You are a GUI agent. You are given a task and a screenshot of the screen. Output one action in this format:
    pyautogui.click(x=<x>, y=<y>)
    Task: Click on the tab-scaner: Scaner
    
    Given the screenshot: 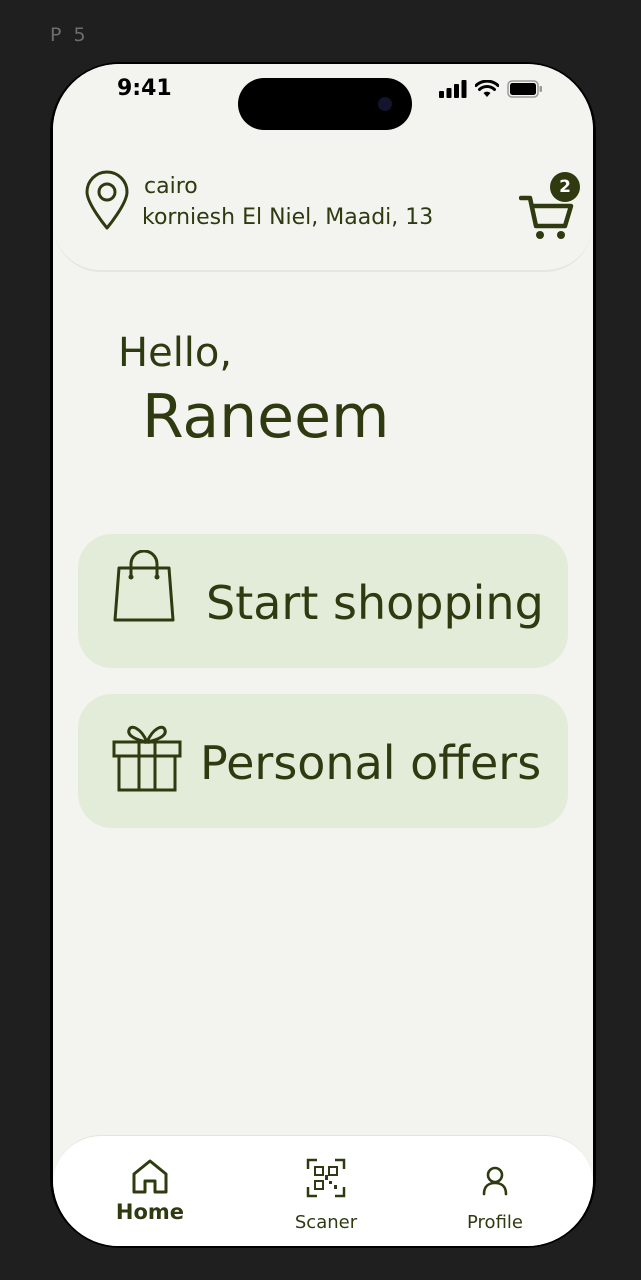 What is the action you would take?
    pyautogui.click(x=326, y=1191)
    